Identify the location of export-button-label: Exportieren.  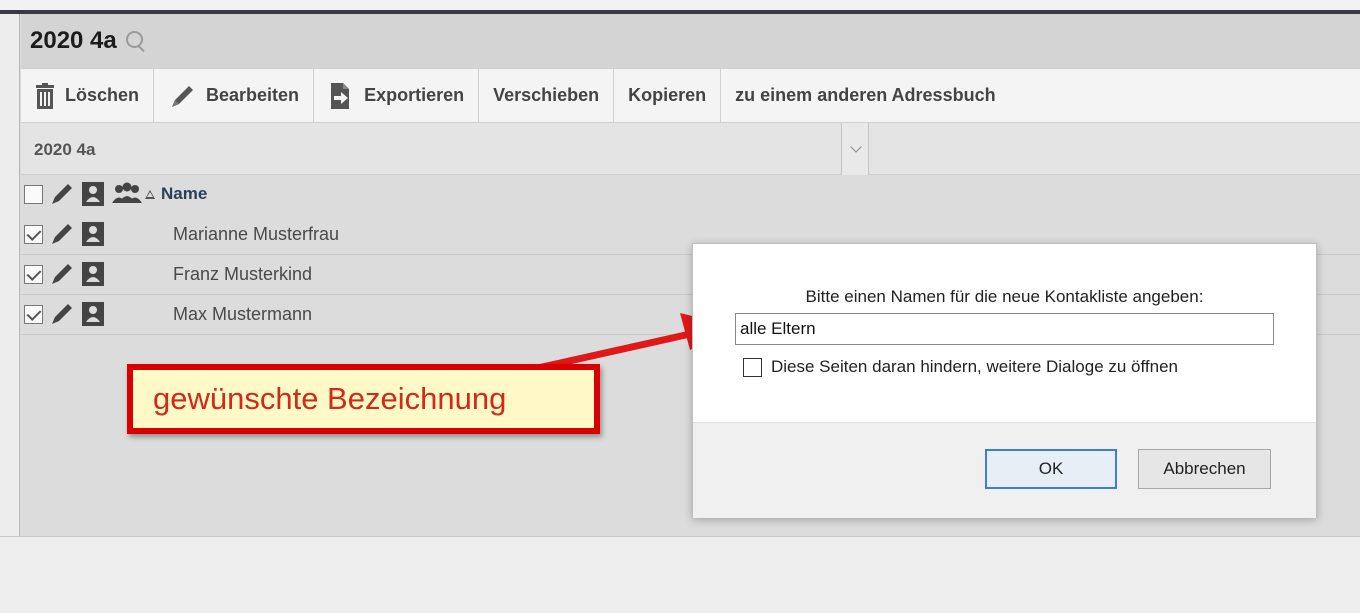
(414, 95).